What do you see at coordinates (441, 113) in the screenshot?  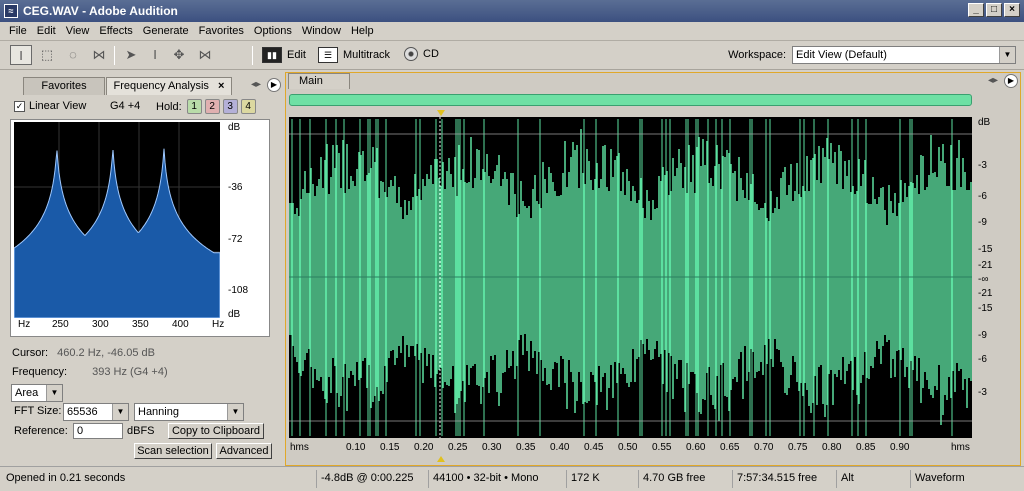 I see `playhead-top-marker` at bounding box center [441, 113].